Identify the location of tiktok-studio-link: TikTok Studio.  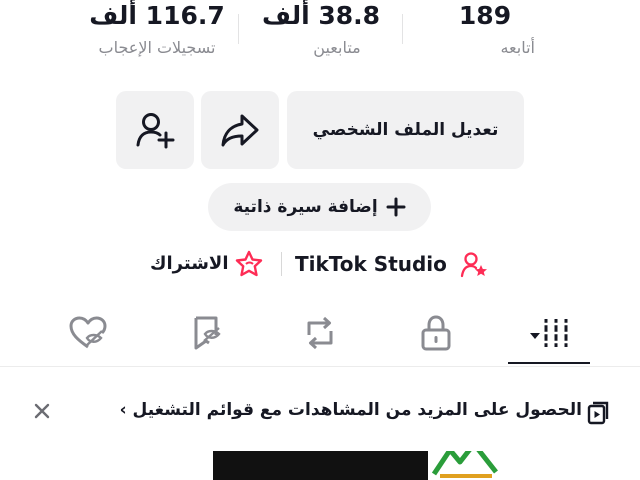
(392, 264).